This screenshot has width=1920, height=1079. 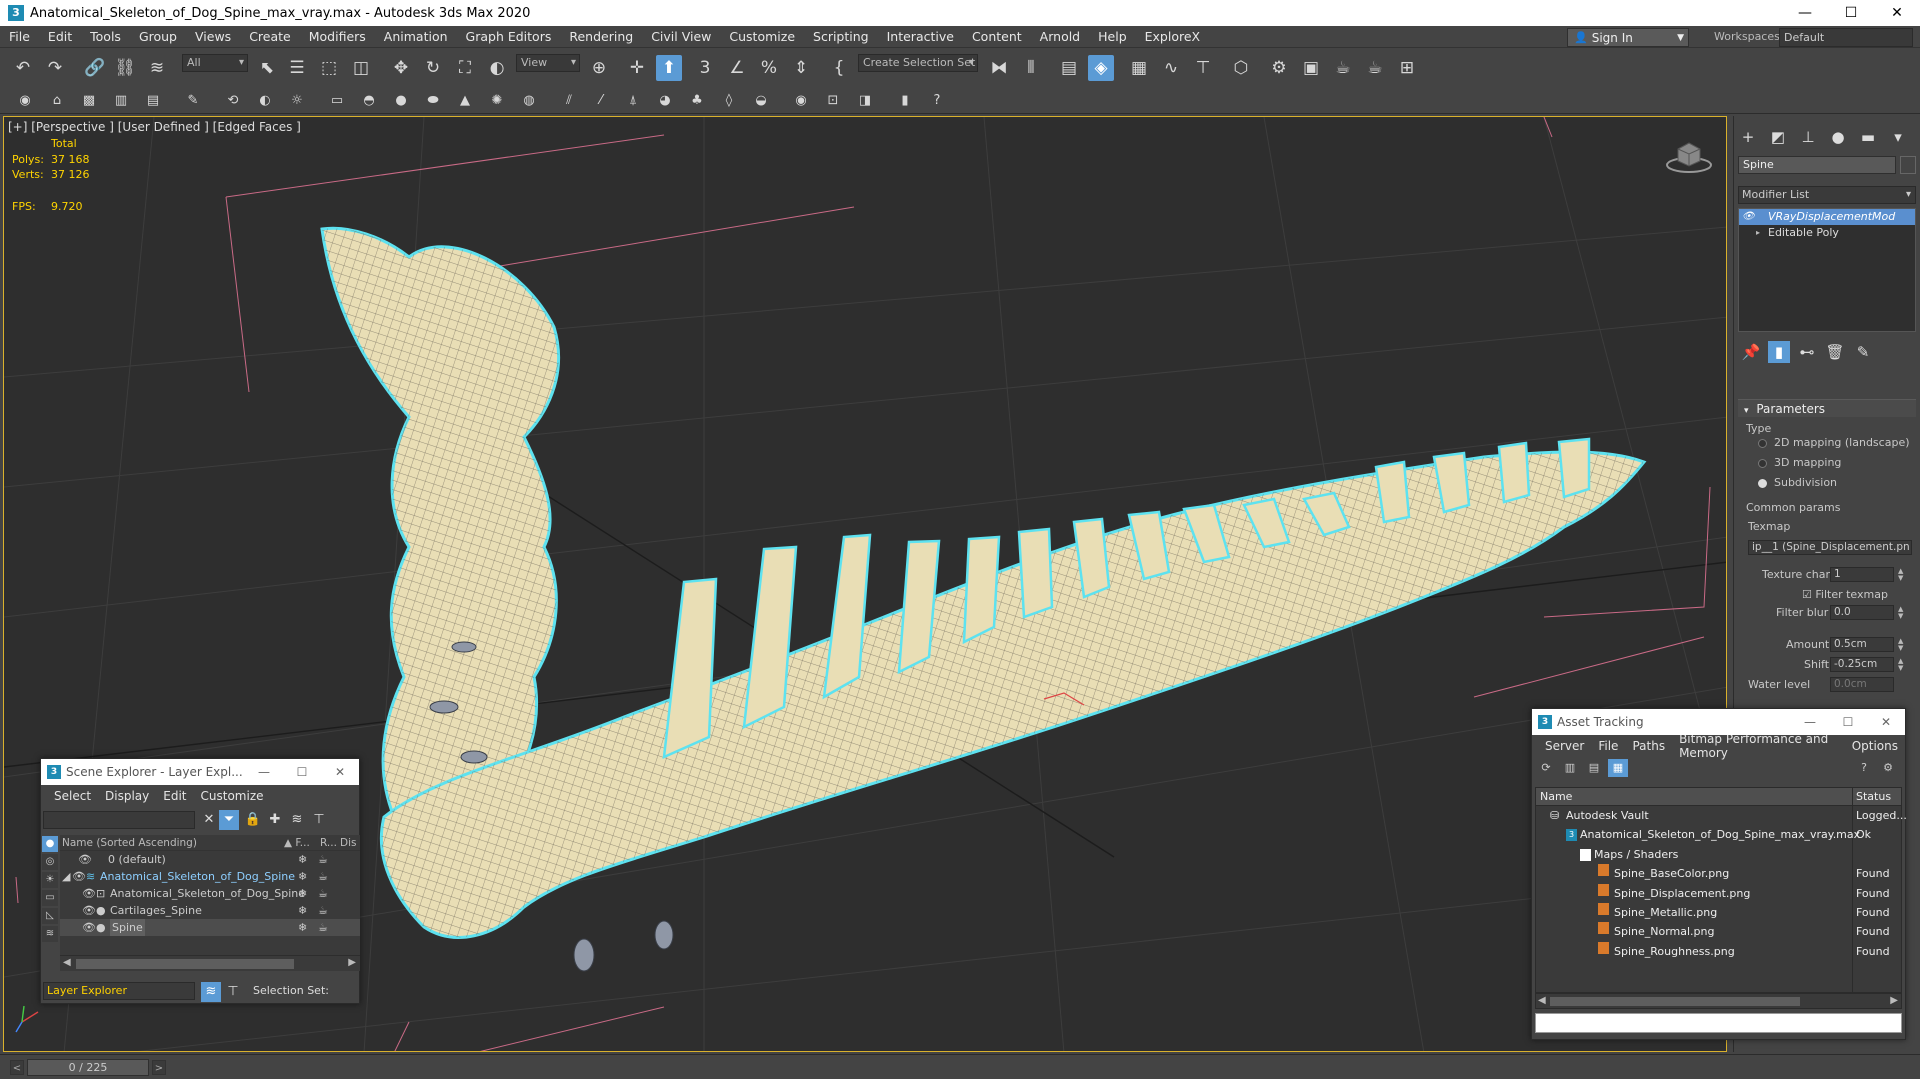 What do you see at coordinates (211, 992) in the screenshot?
I see `layer-explorer-icon: ≋` at bounding box center [211, 992].